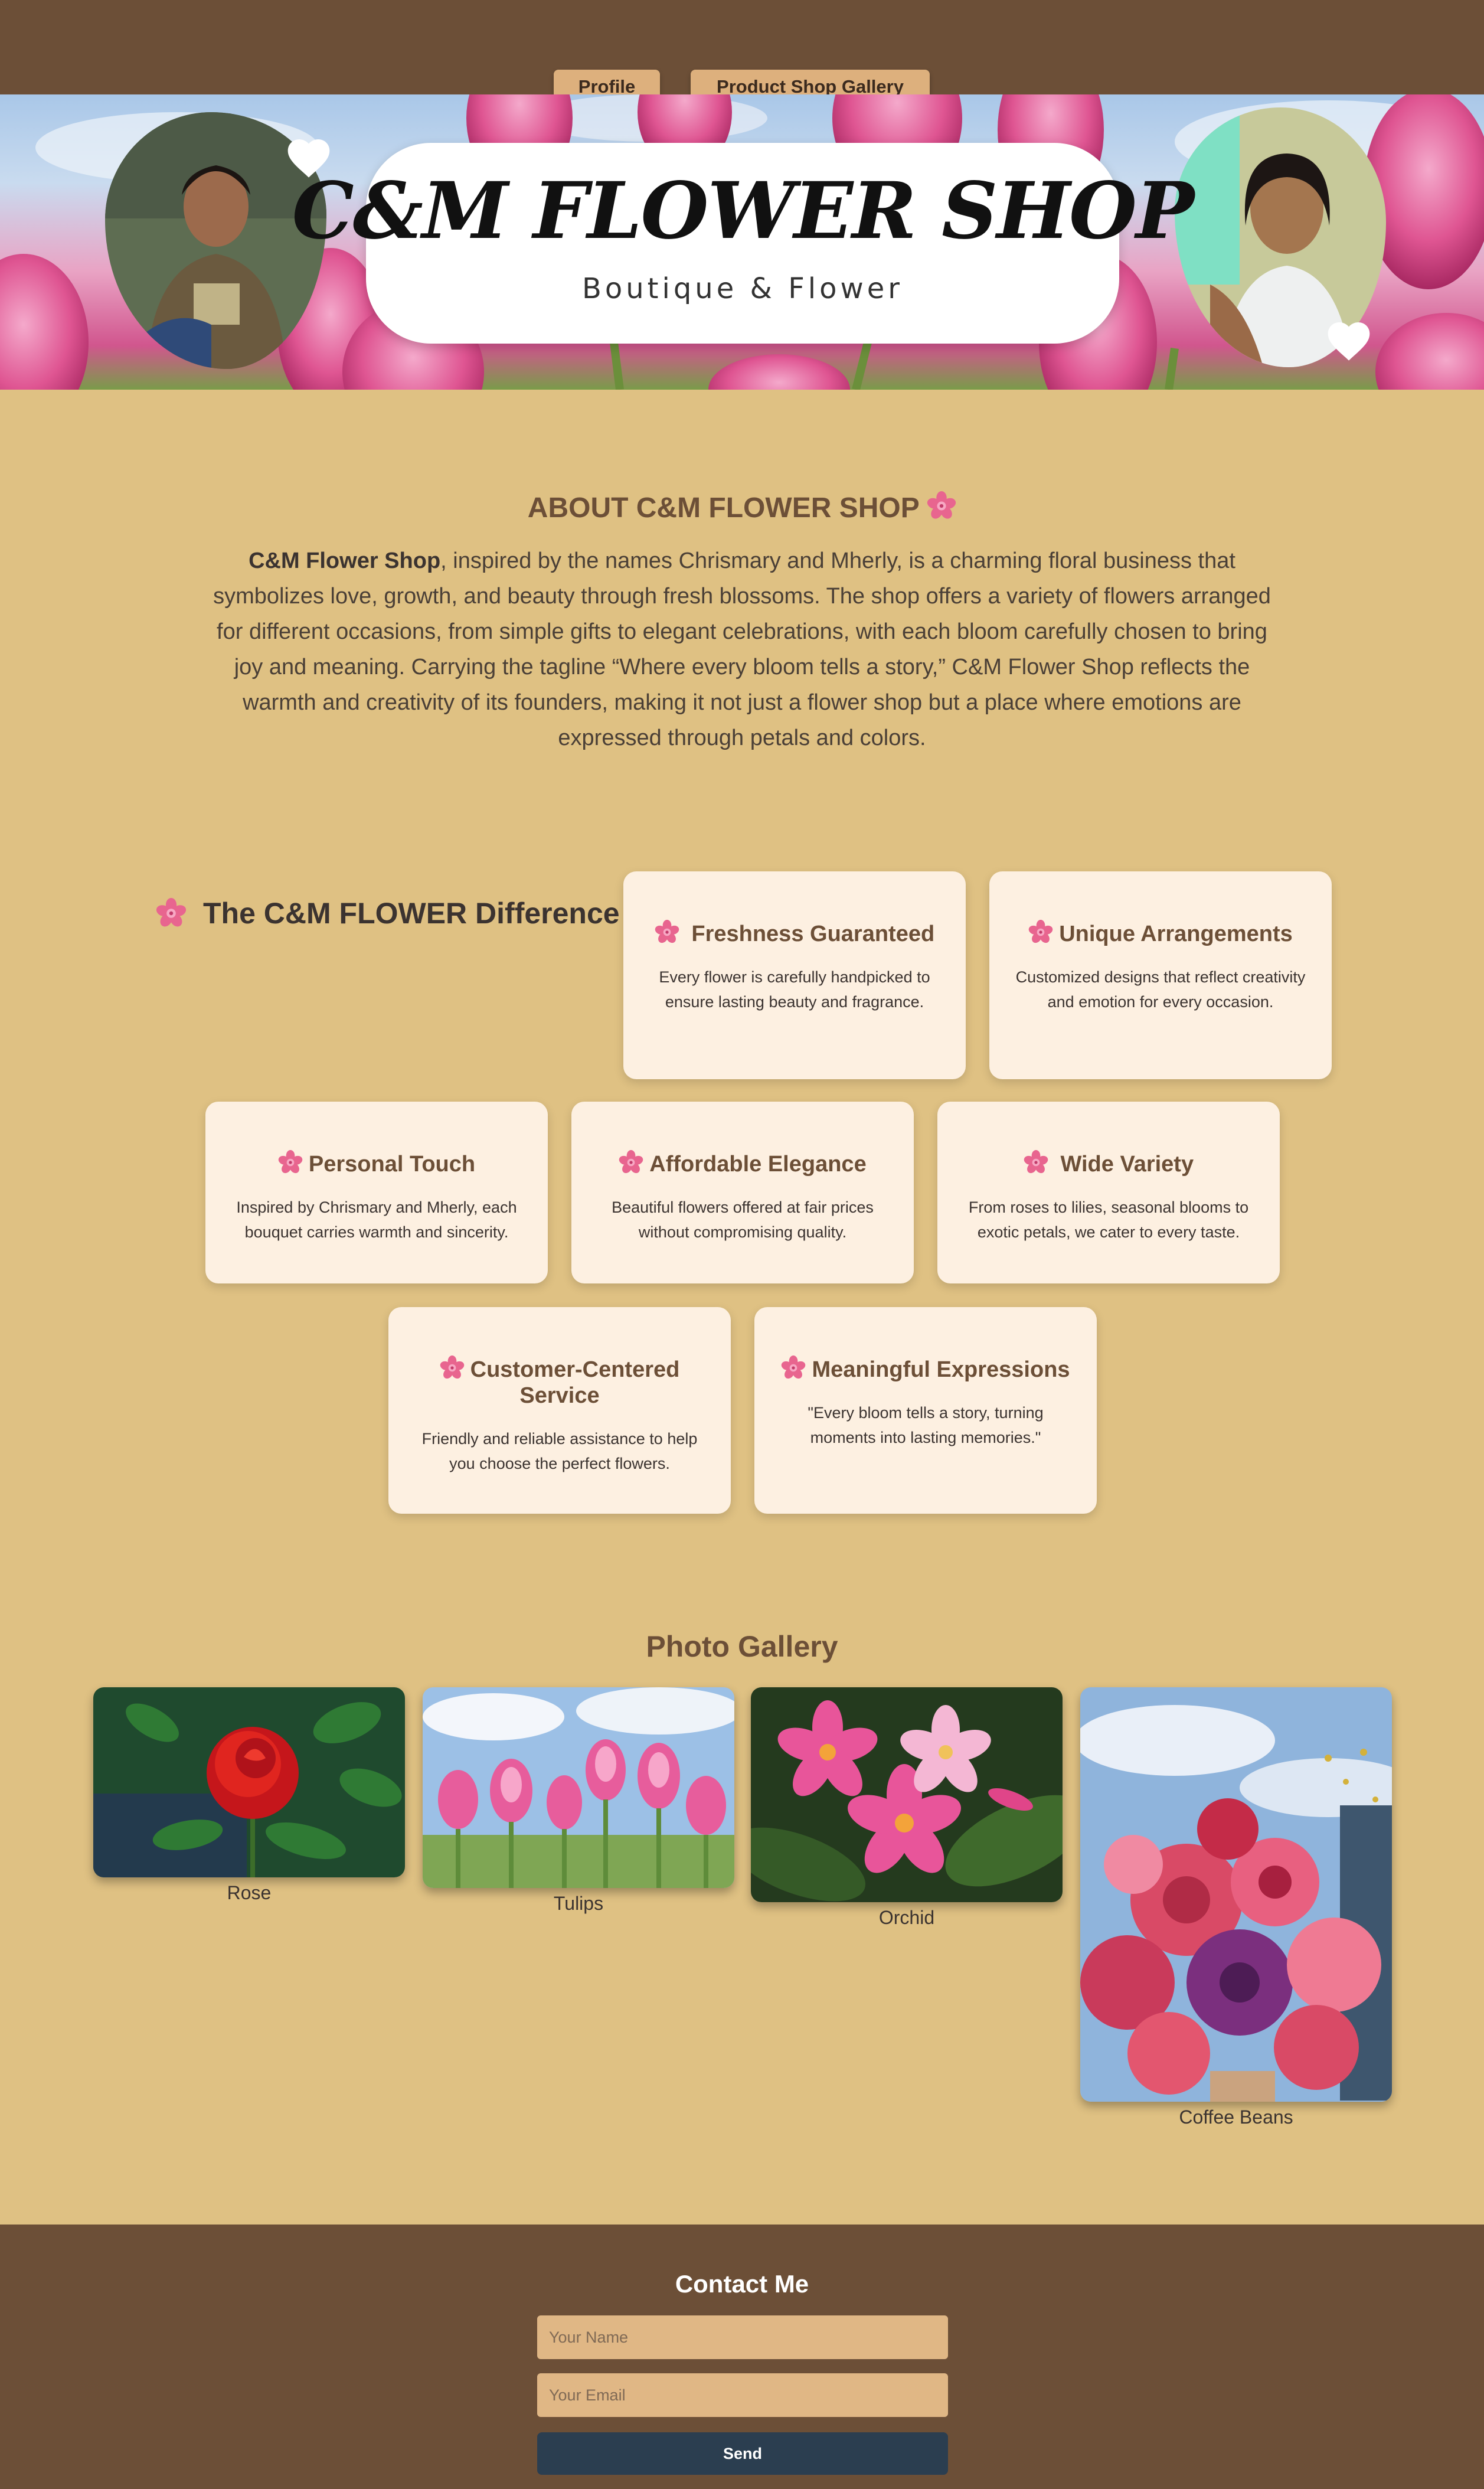  What do you see at coordinates (249, 1892) in the screenshot?
I see `gallery-caption: Rose` at bounding box center [249, 1892].